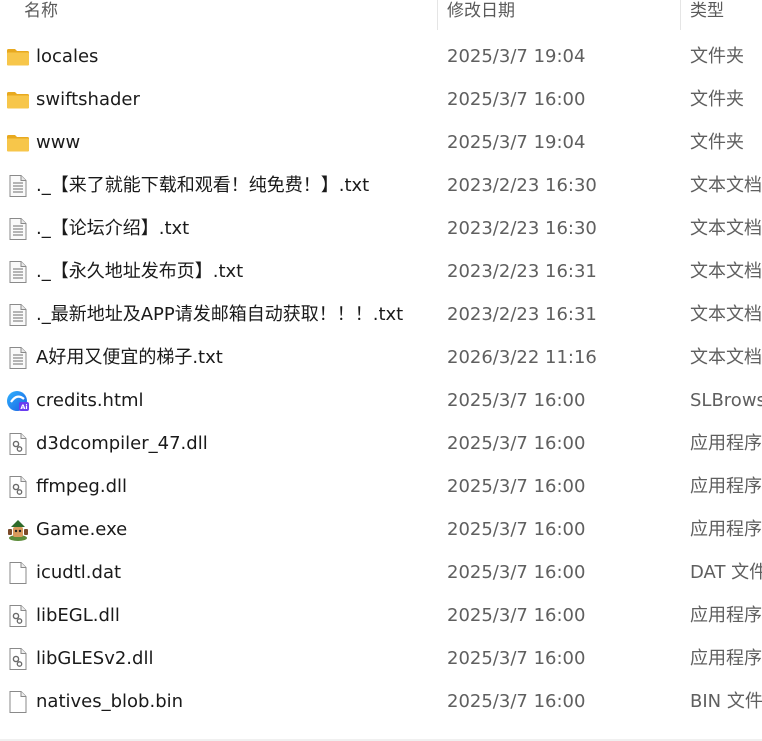  What do you see at coordinates (23, 407) in the screenshot?
I see `svg-text: Ai` at bounding box center [23, 407].